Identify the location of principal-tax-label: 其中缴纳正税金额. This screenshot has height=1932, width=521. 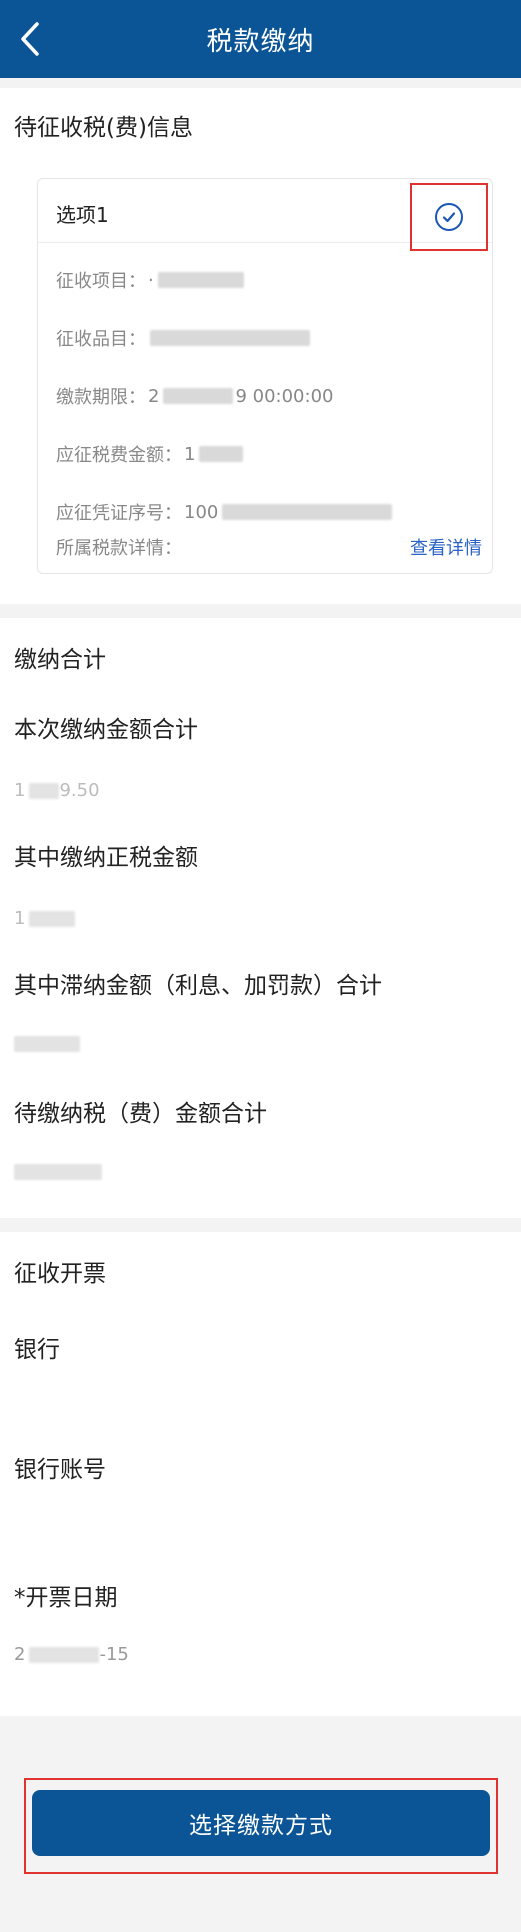
(106, 858).